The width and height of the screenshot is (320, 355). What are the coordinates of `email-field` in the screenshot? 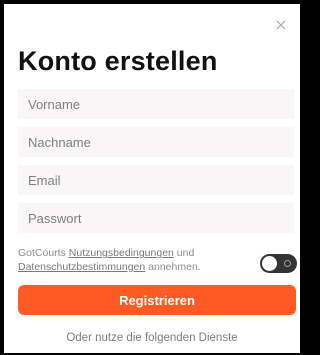 It's located at (156, 180).